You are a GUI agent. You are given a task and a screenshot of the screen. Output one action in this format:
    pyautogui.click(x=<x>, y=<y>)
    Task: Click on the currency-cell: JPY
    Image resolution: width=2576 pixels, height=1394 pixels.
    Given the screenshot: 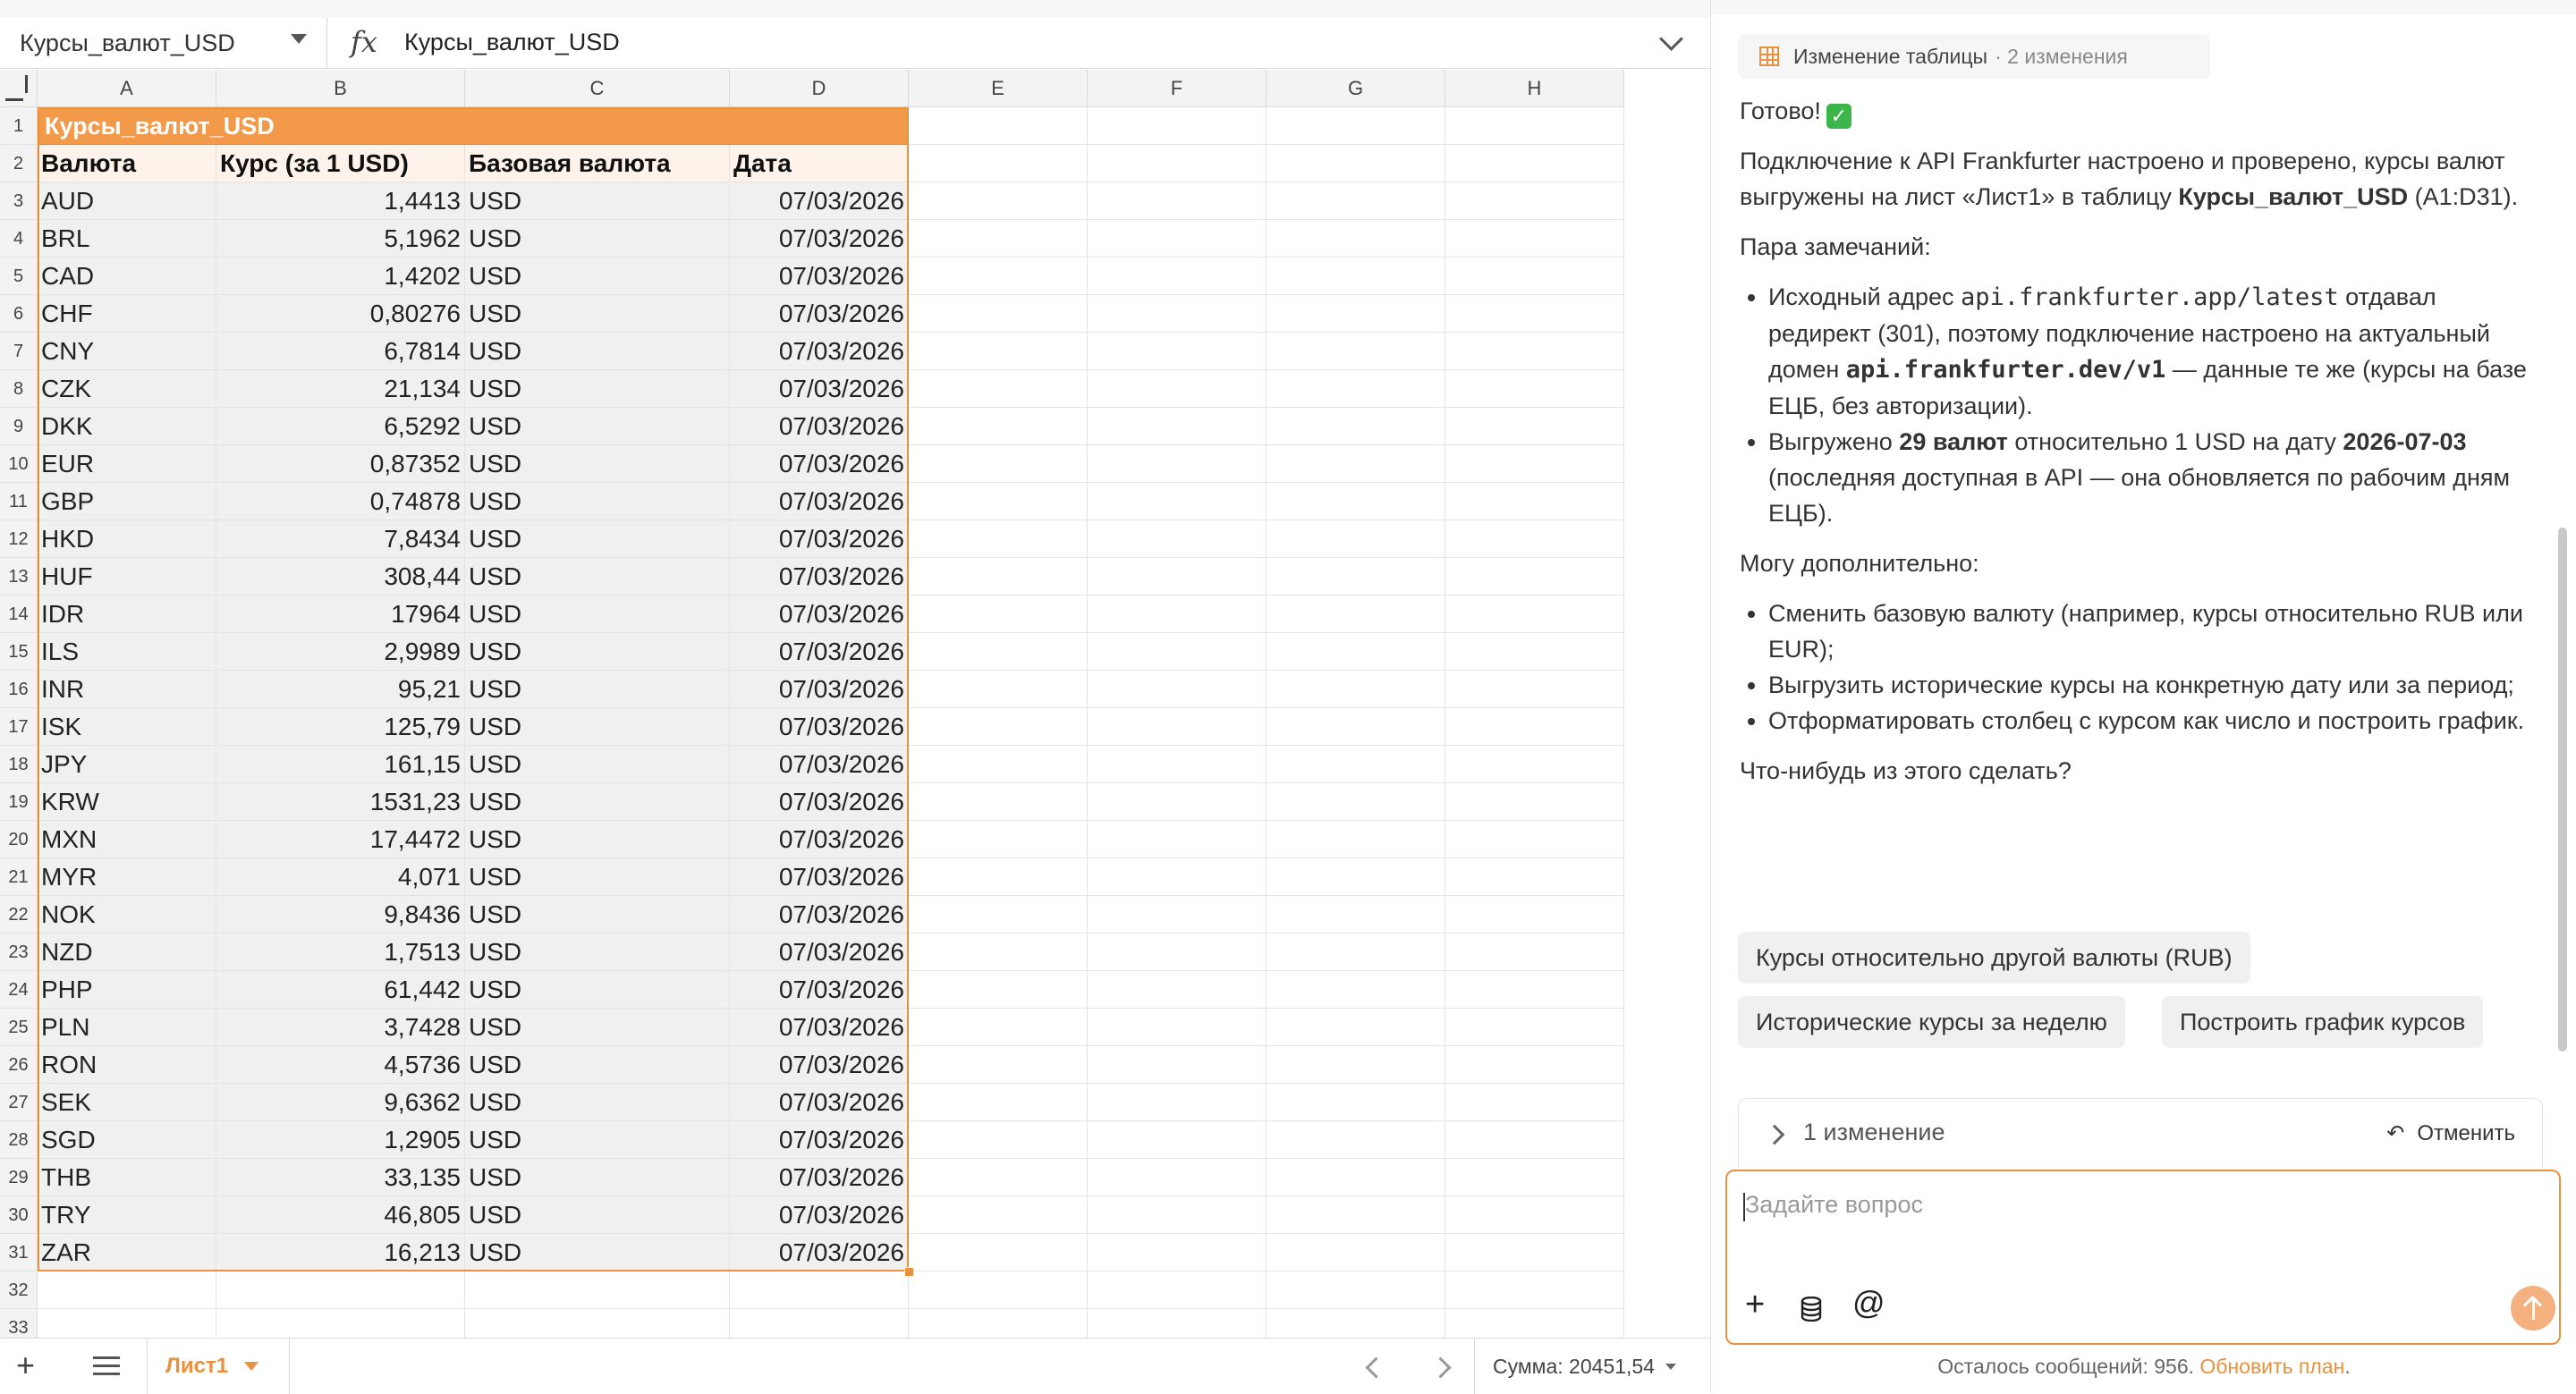 What is the action you would take?
    pyautogui.click(x=127, y=764)
    